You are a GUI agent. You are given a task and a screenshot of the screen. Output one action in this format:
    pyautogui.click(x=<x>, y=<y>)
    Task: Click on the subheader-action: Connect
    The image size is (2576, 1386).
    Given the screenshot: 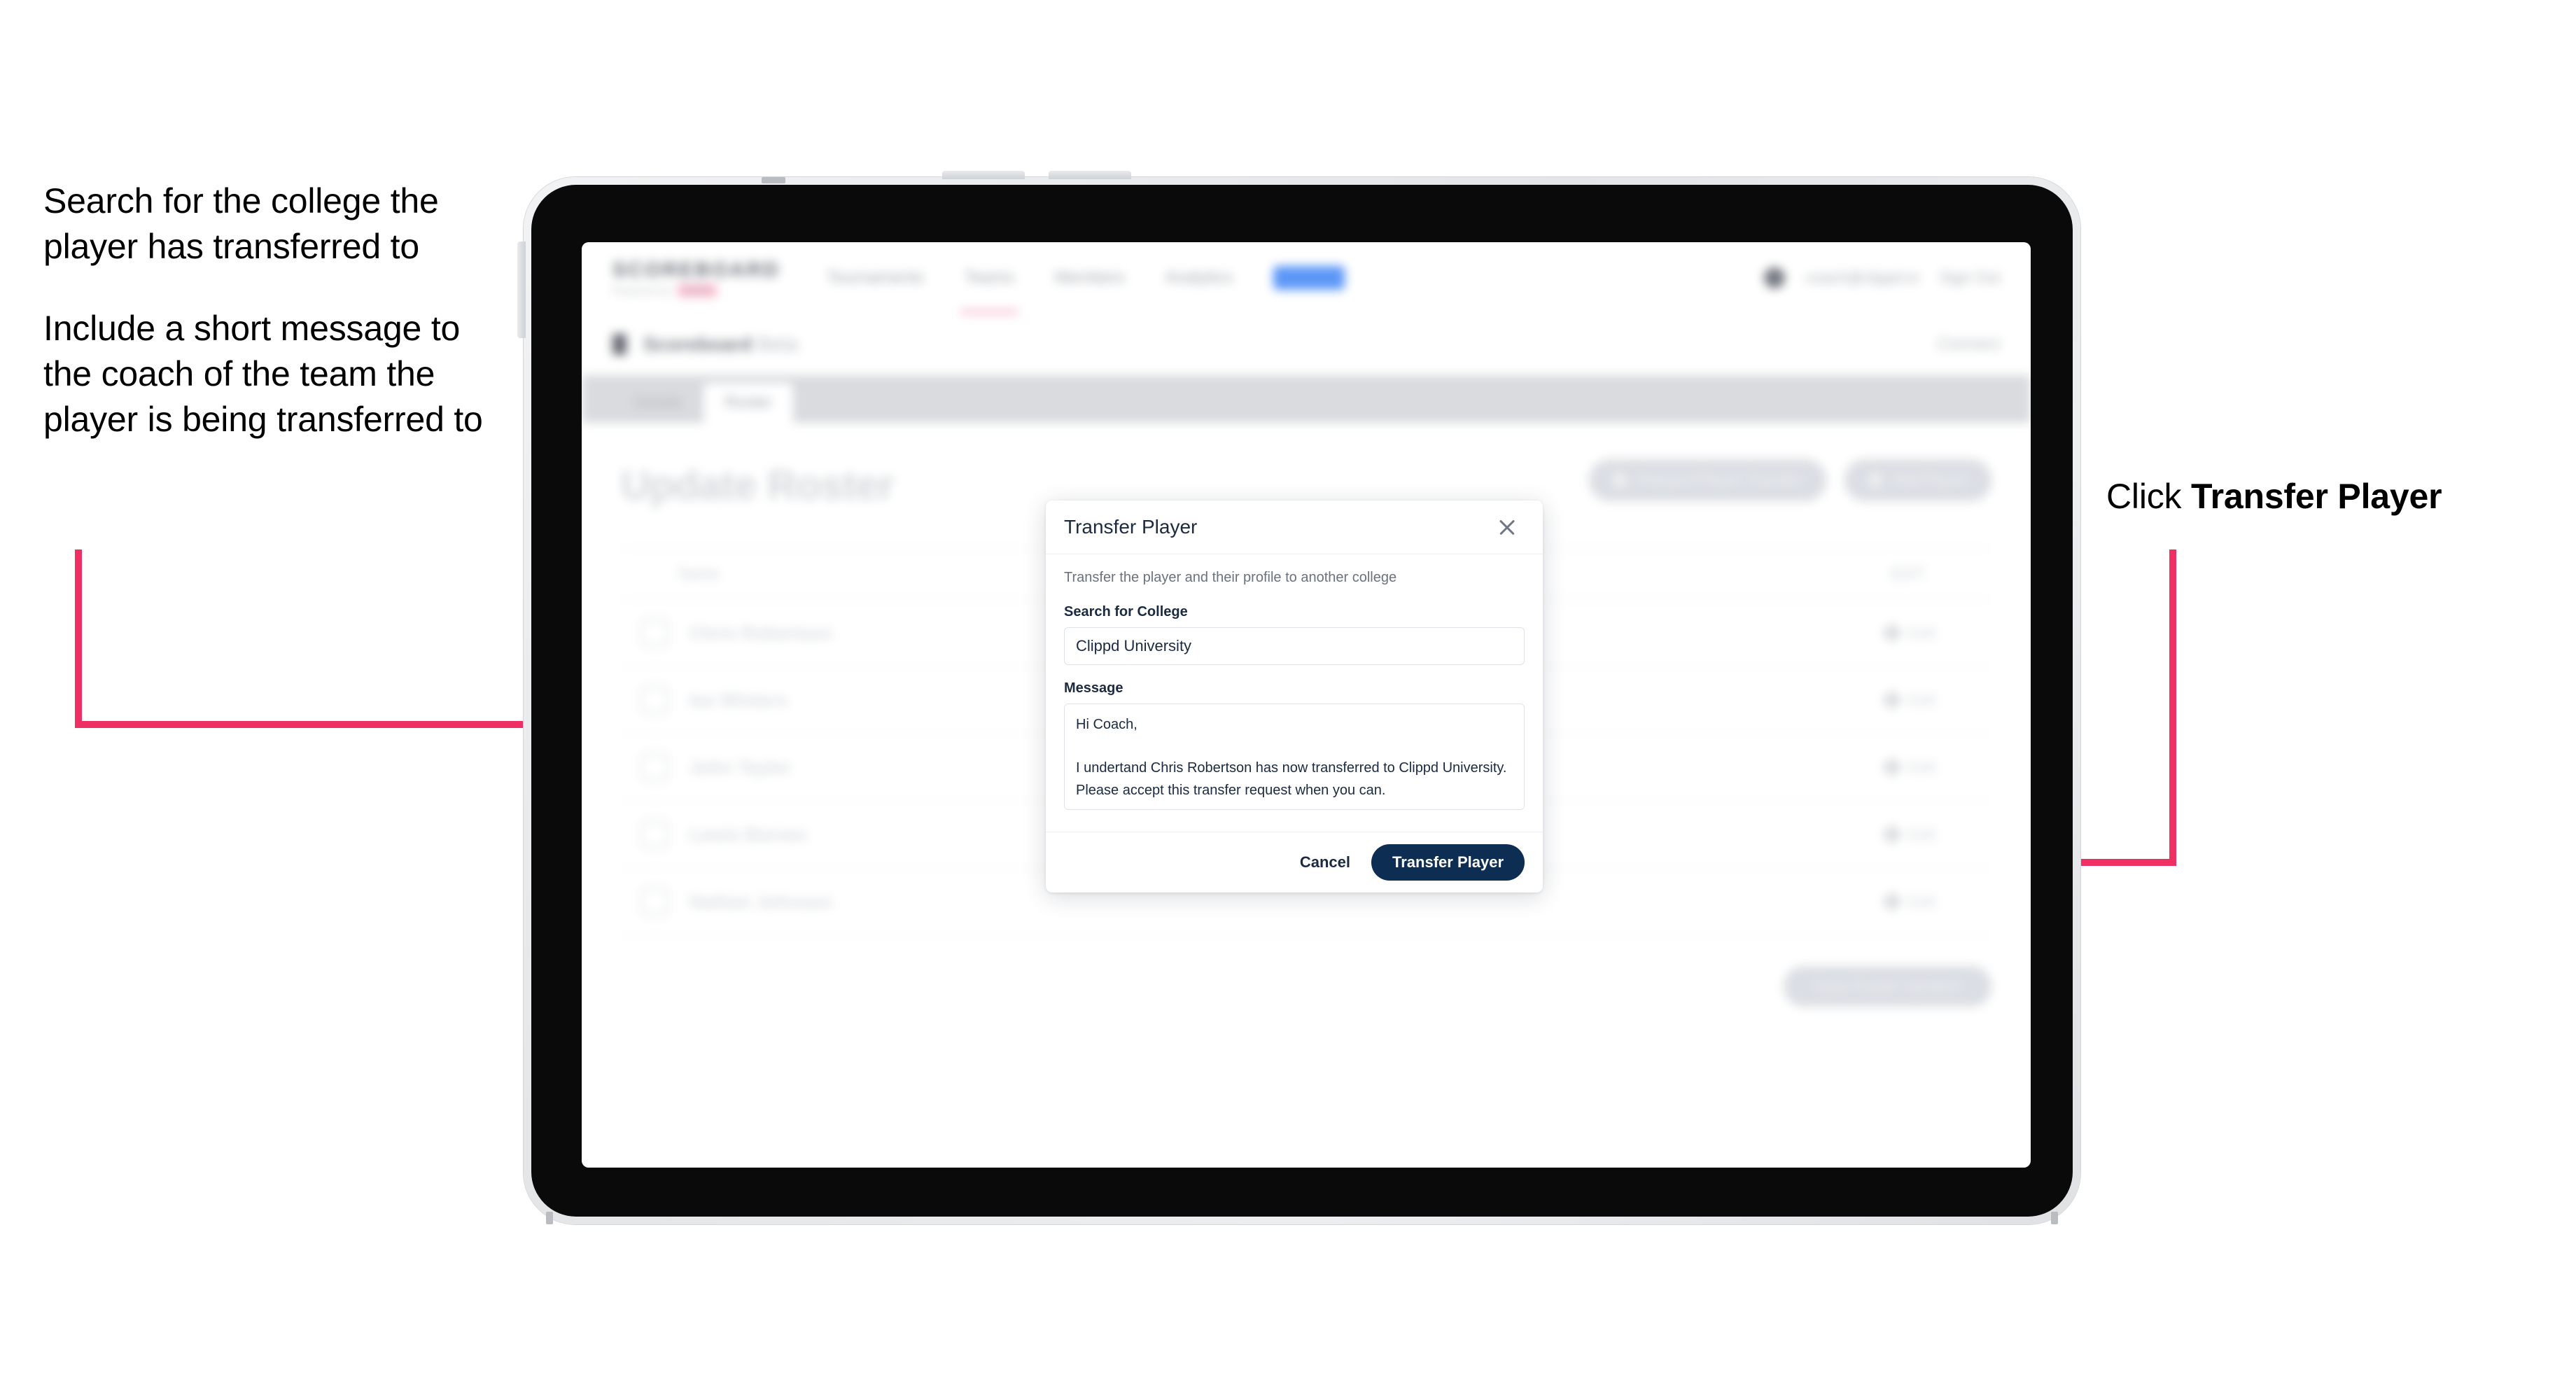 What is the action you would take?
    pyautogui.click(x=1969, y=344)
    